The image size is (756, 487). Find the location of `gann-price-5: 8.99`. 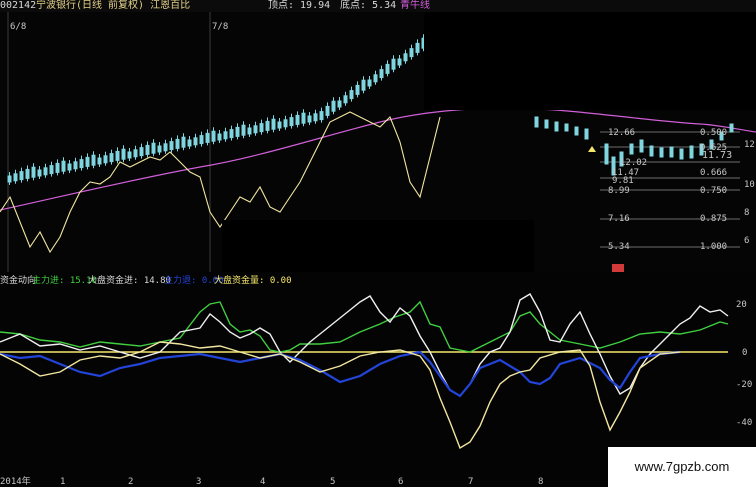

gann-price-5: 8.99 is located at coordinates (619, 191).